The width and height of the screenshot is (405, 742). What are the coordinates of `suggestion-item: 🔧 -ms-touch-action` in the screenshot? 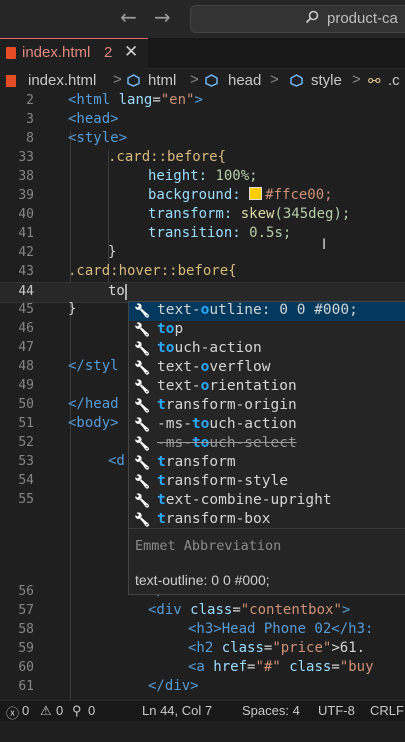 It's located at (267, 425).